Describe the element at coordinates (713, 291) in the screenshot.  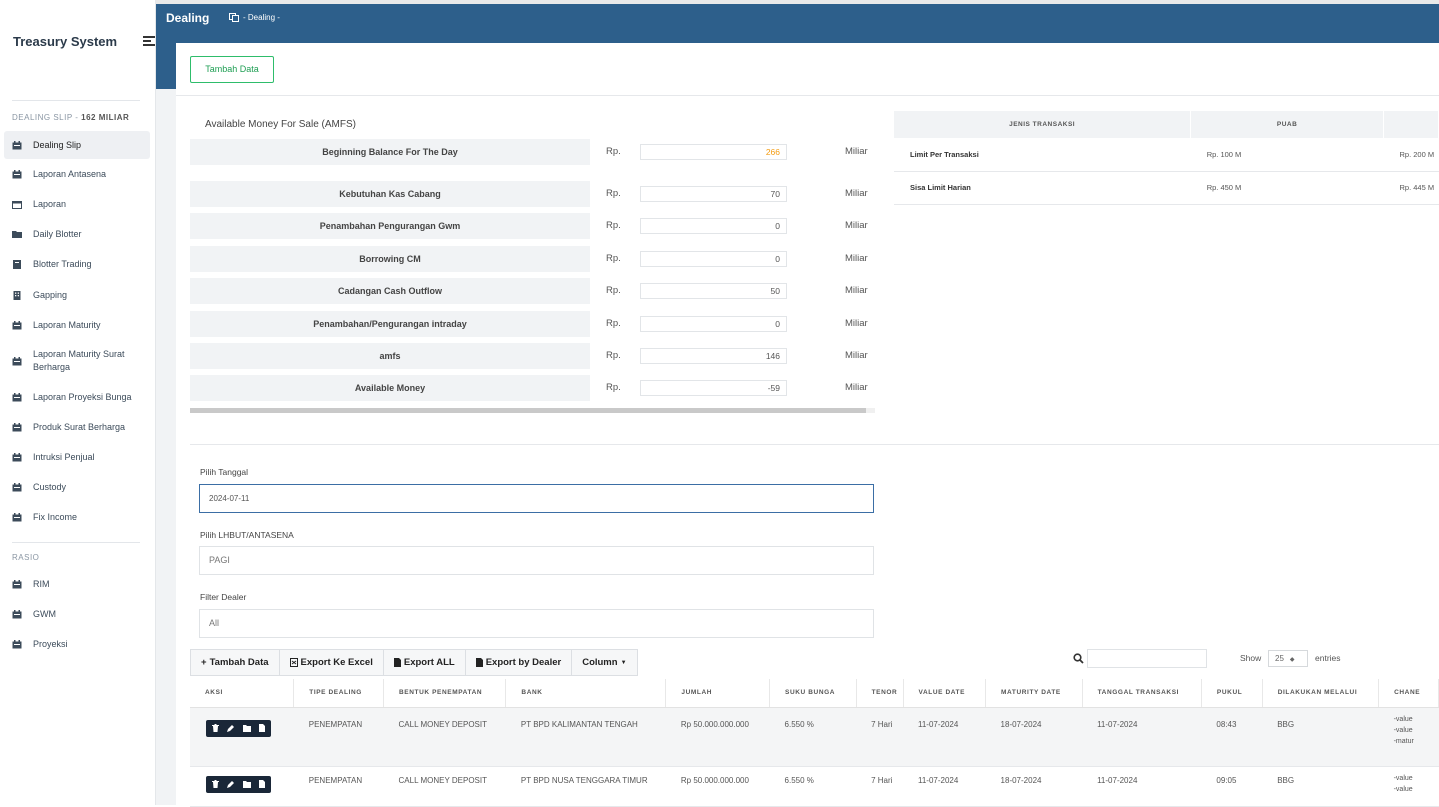
I see `amfs-value-input: 50` at that location.